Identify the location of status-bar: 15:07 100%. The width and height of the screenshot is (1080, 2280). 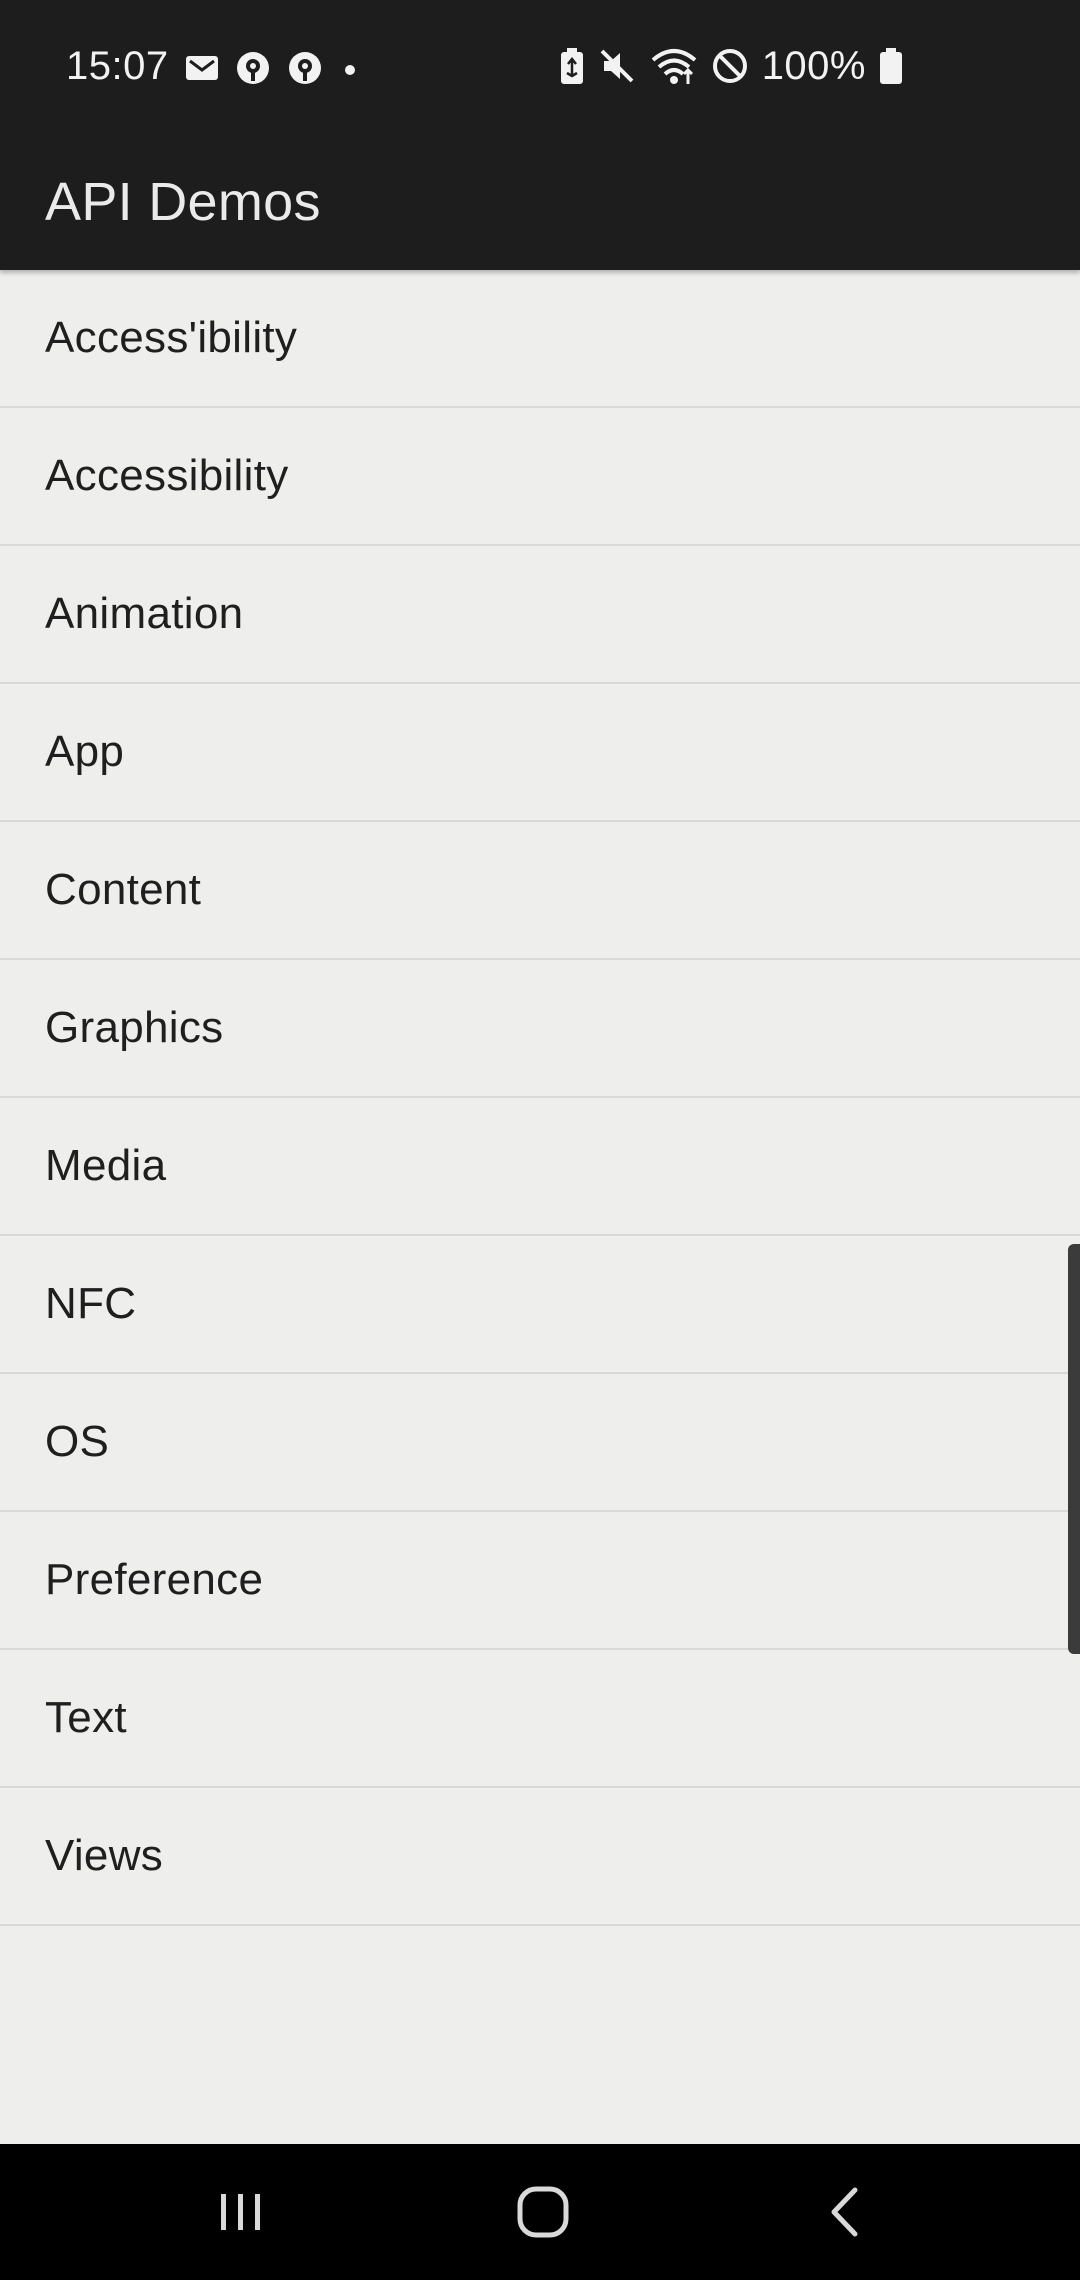
(540, 68).